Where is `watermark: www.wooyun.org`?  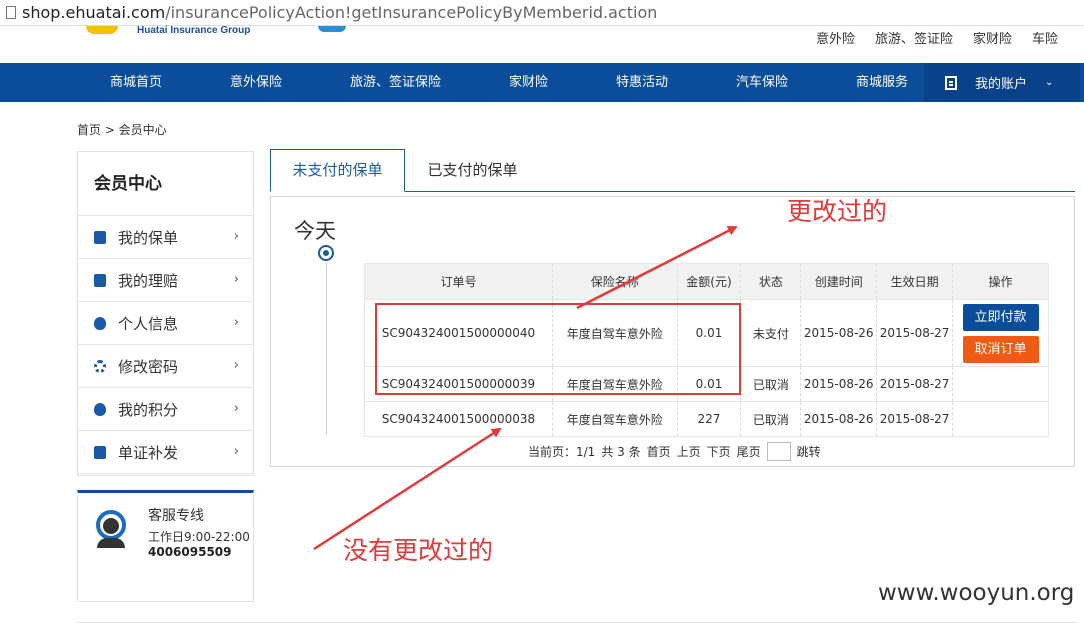 watermark: www.wooyun.org is located at coordinates (976, 593).